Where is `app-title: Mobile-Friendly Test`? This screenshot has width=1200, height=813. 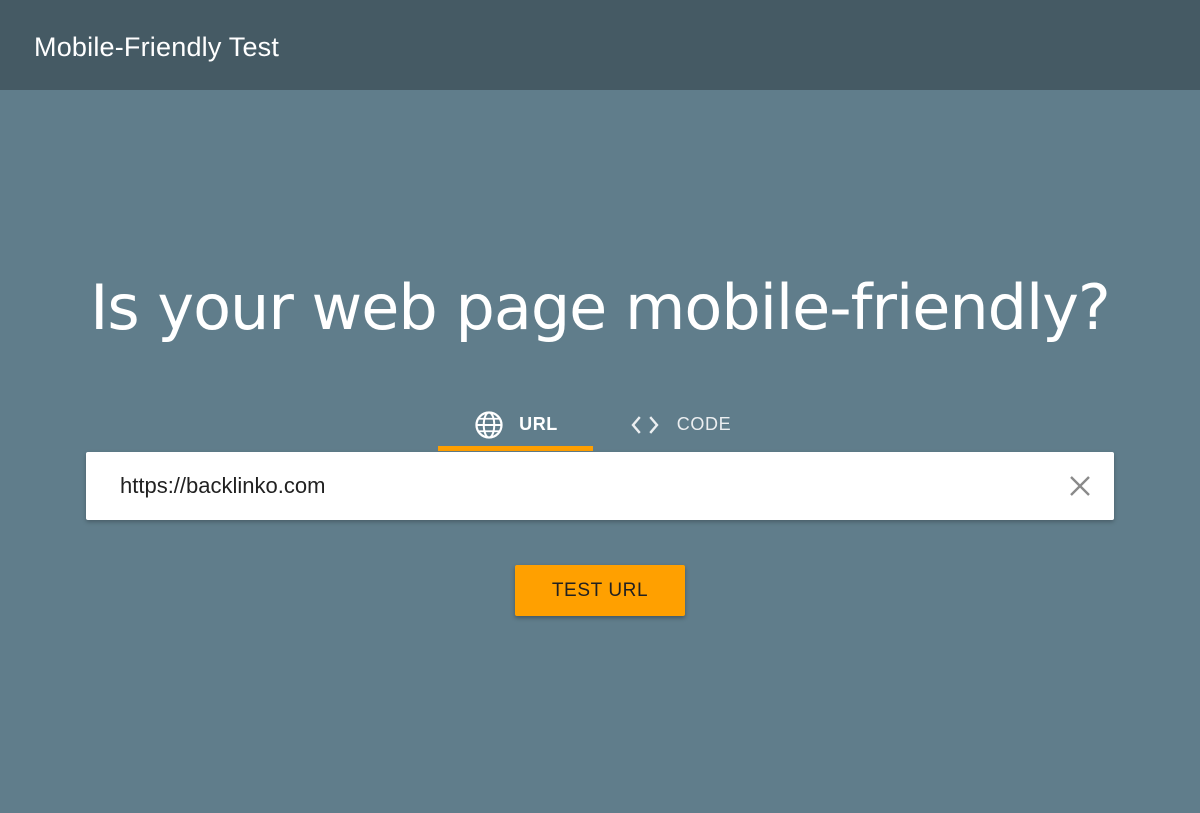
app-title: Mobile-Friendly Test is located at coordinates (157, 47).